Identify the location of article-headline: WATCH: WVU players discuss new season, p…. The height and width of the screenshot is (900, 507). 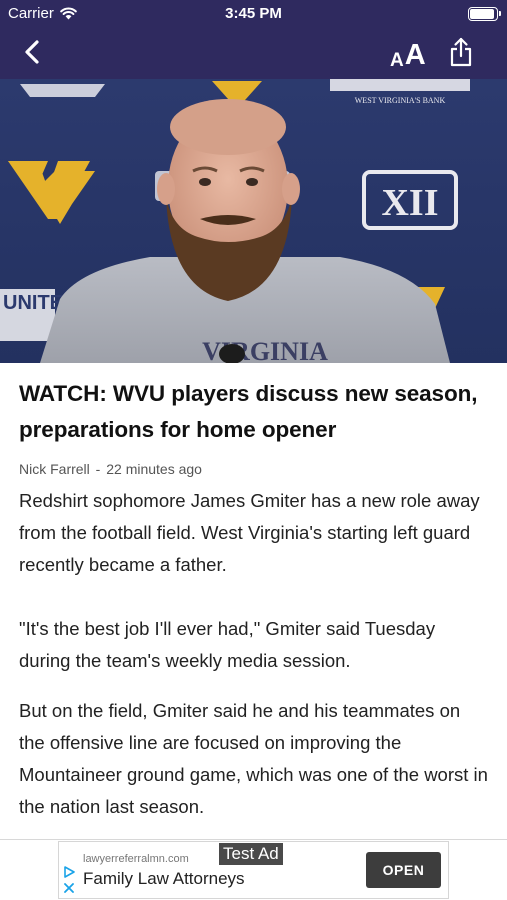
(248, 411).